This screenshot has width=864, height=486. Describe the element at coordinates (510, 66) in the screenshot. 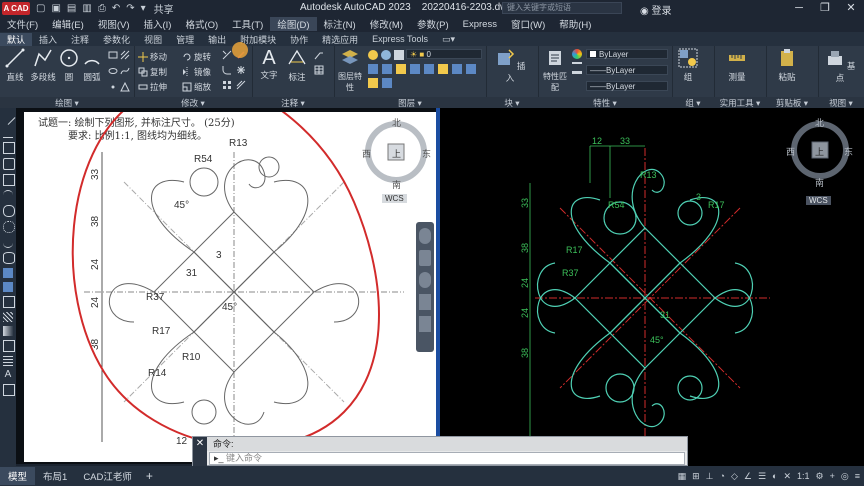

I see `insert-tool: 插入` at that location.